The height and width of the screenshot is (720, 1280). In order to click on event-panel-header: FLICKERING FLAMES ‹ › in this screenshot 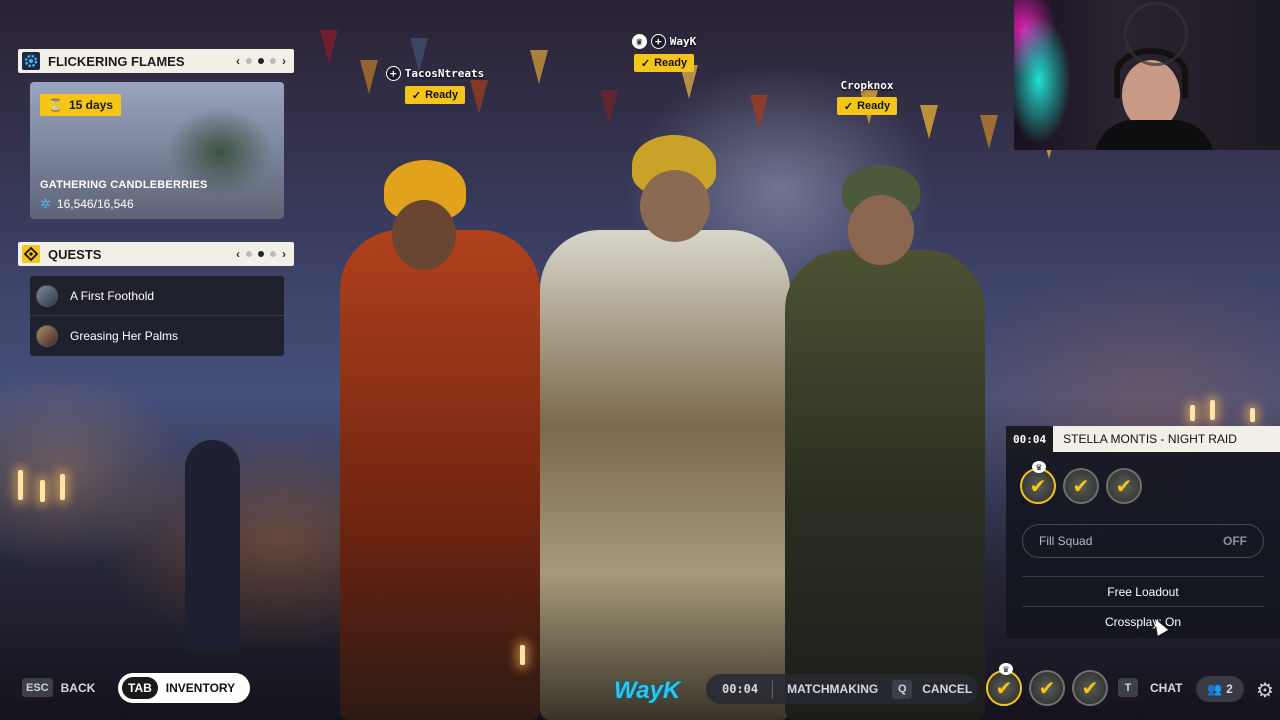, I will do `click(156, 61)`.